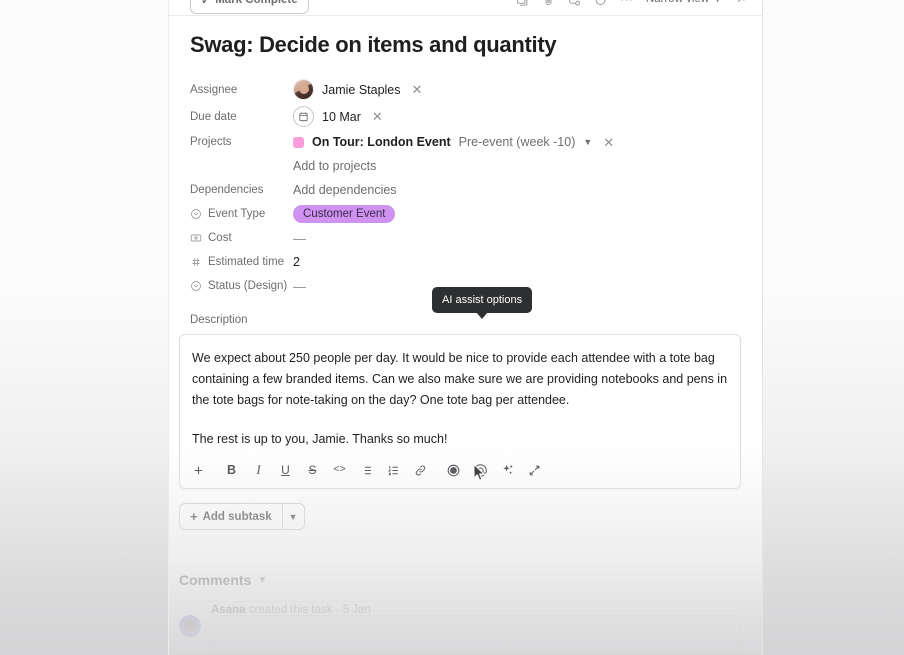 This screenshot has width=904, height=655. I want to click on estimated-time-label: Estimated time, so click(231, 262).